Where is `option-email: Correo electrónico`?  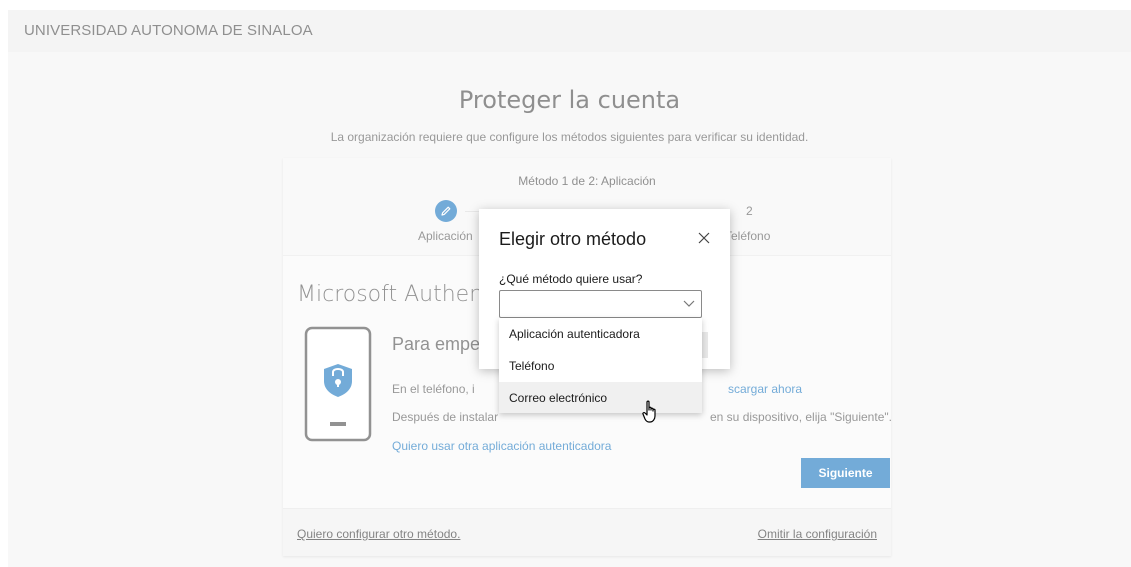
option-email: Correo electrónico is located at coordinates (600, 397).